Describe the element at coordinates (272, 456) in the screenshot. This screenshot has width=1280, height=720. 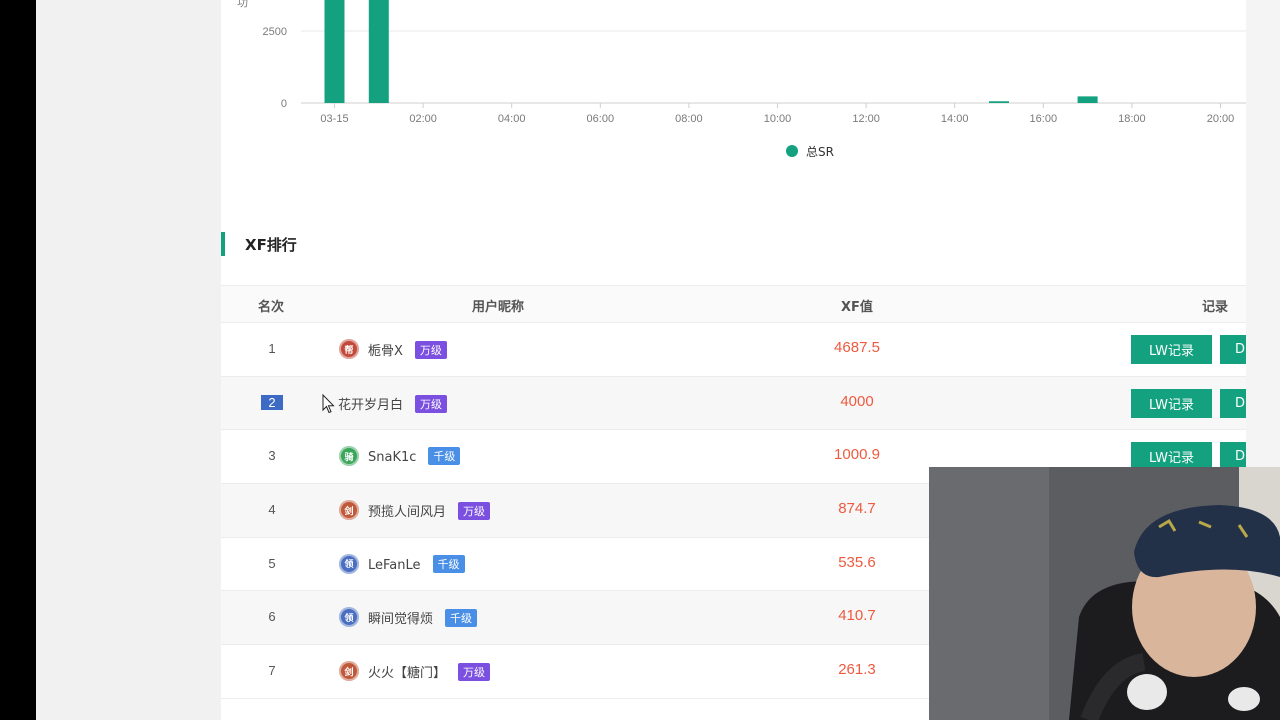
I see `rank-number: 3` at that location.